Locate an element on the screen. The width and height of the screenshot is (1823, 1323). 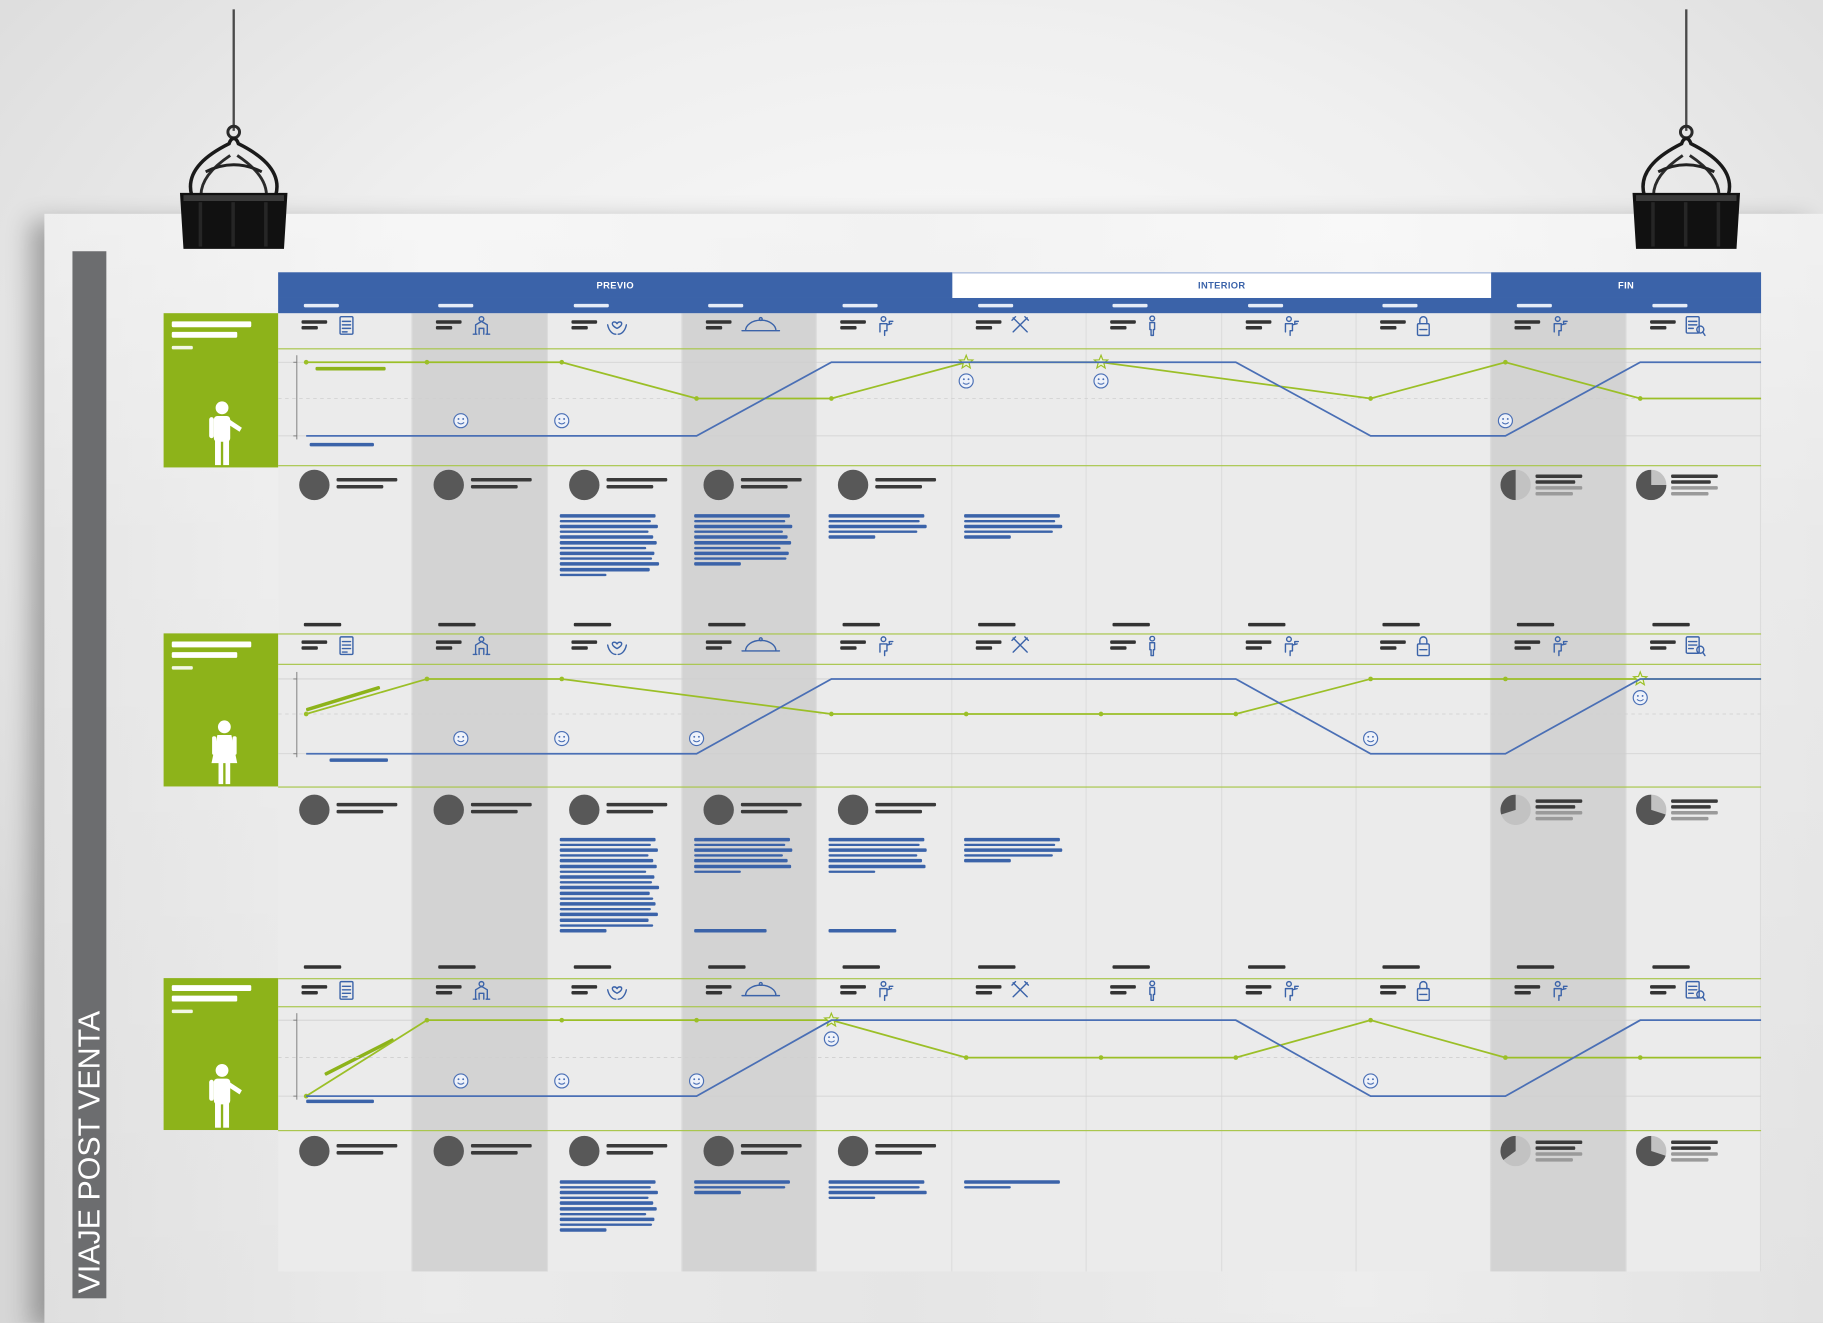
persona-card is located at coordinates (221, 710).